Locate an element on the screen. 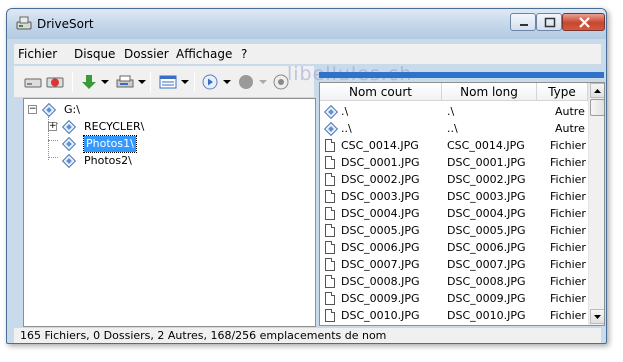 This screenshot has width=623, height=362. cell-short-name: DSC_0001.JPG is located at coordinates (380, 162).